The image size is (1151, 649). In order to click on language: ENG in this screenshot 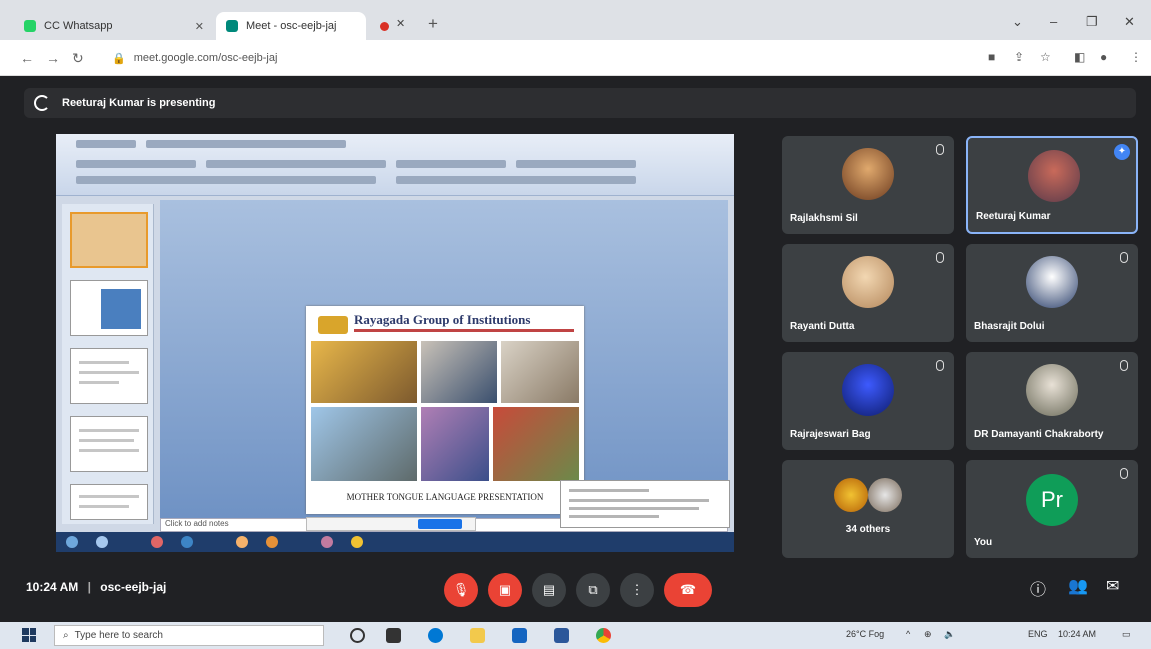, I will do `click(1038, 634)`.